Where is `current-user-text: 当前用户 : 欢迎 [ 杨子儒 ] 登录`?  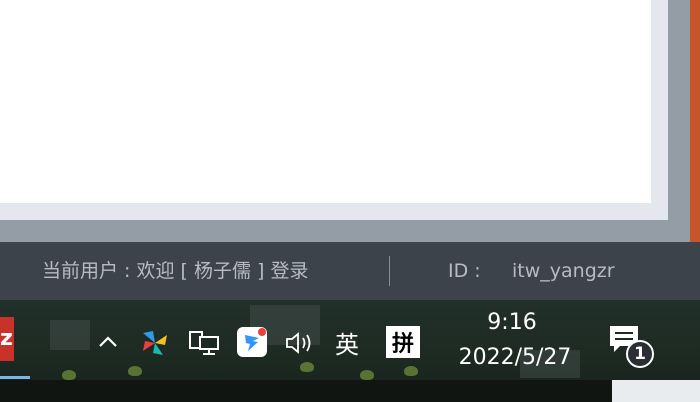 current-user-text: 当前用户 : 欢迎 [ 杨子儒 ] 登录 is located at coordinates (175, 271).